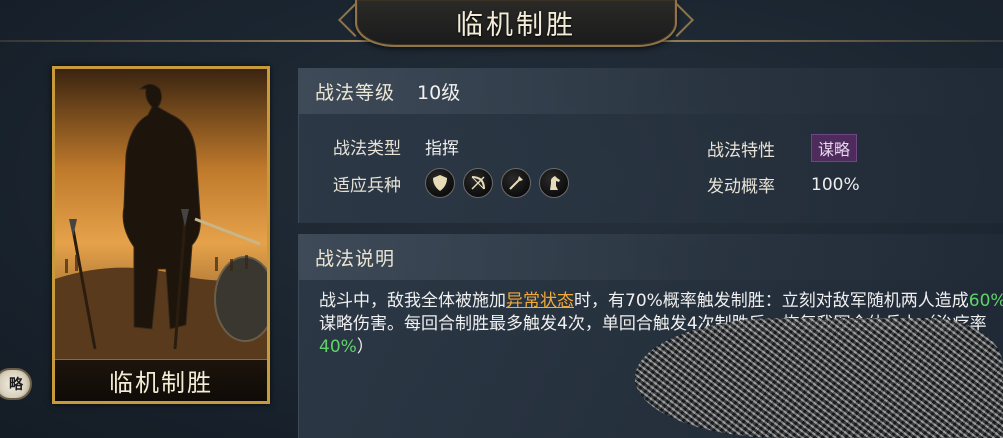 The height and width of the screenshot is (438, 1003). Describe the element at coordinates (439, 92) in the screenshot. I see `level-value: 10级` at that location.